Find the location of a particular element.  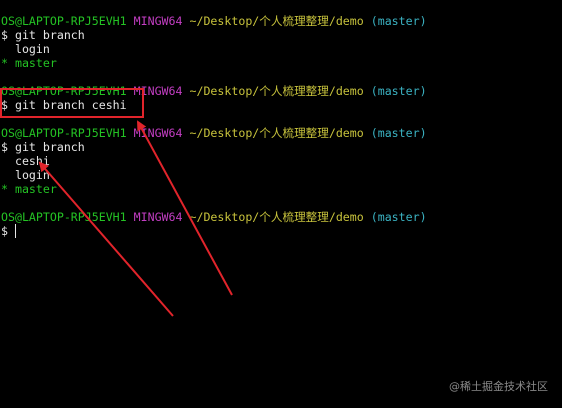

highlight-box is located at coordinates (72, 103).